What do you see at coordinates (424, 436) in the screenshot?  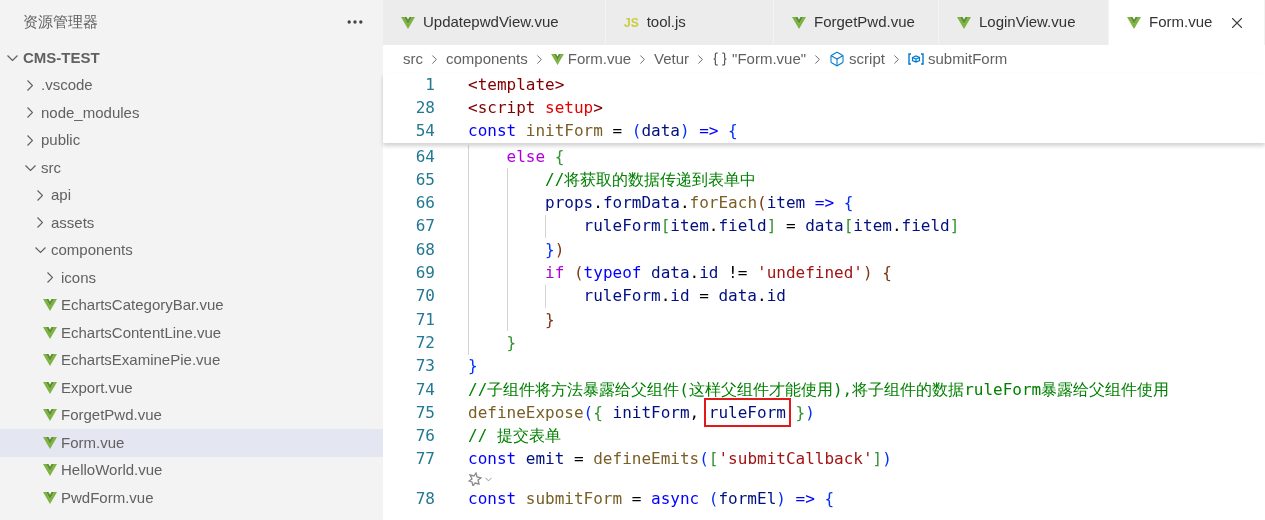 I see `line-number: 76` at bounding box center [424, 436].